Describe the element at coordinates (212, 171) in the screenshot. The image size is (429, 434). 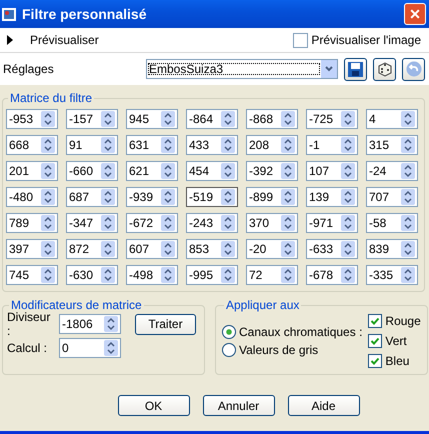
I see `matrix-spin-field: 454` at that location.